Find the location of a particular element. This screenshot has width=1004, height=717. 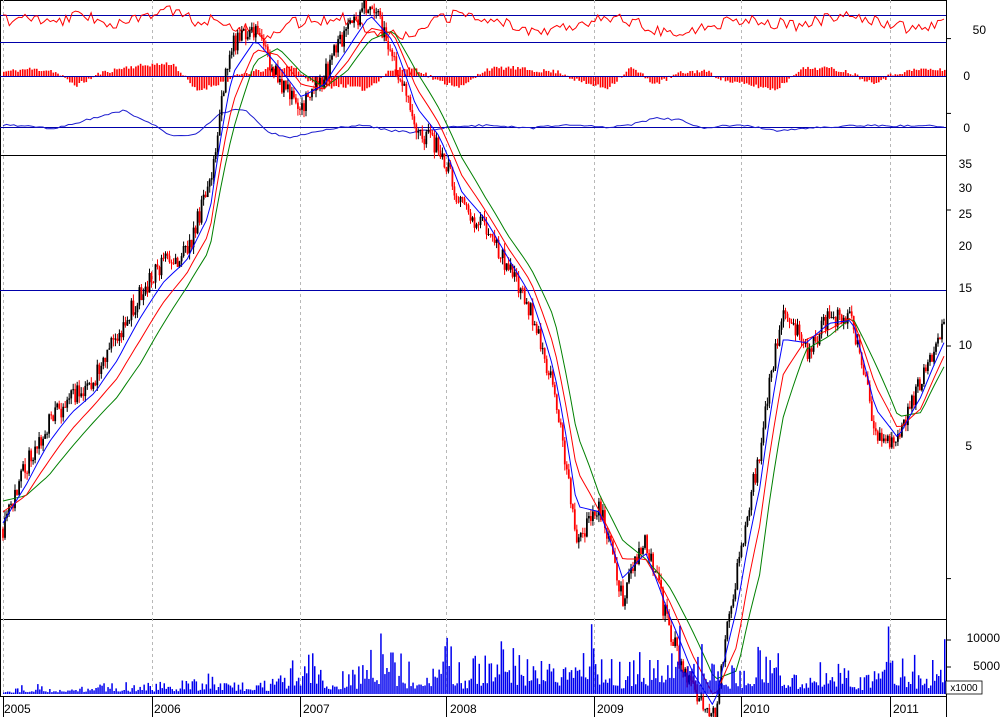

x-tick-2010: 2010 is located at coordinates (756, 709).